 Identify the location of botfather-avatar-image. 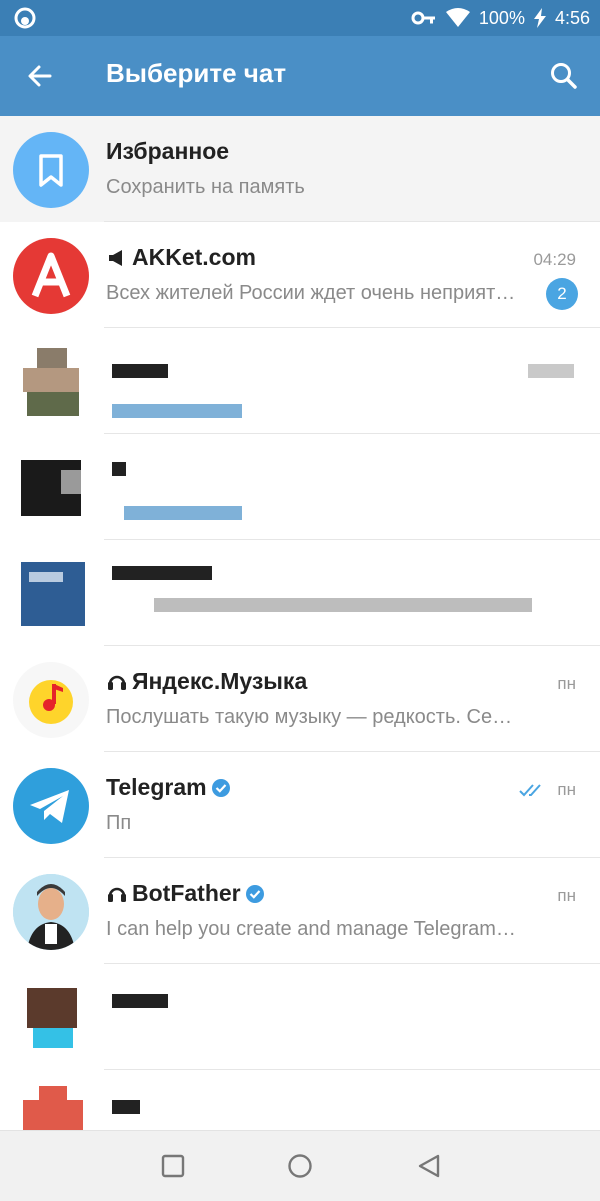
(51, 912).